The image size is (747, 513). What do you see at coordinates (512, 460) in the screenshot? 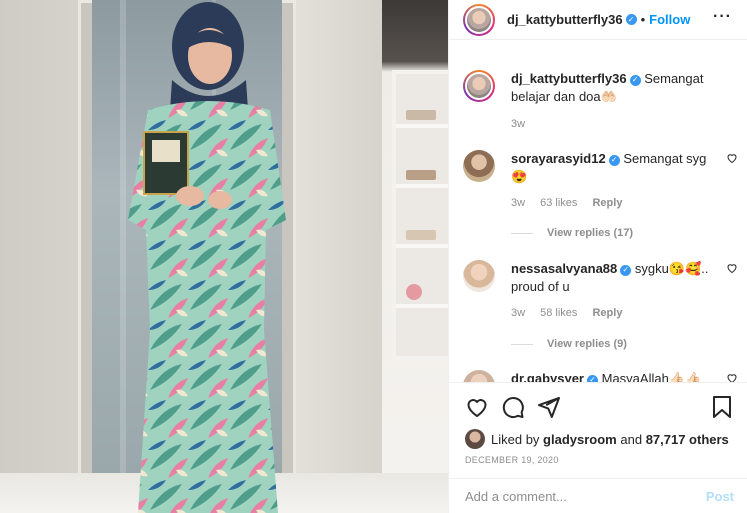
I see `post-date: DECEMBER 19, 2020` at bounding box center [512, 460].